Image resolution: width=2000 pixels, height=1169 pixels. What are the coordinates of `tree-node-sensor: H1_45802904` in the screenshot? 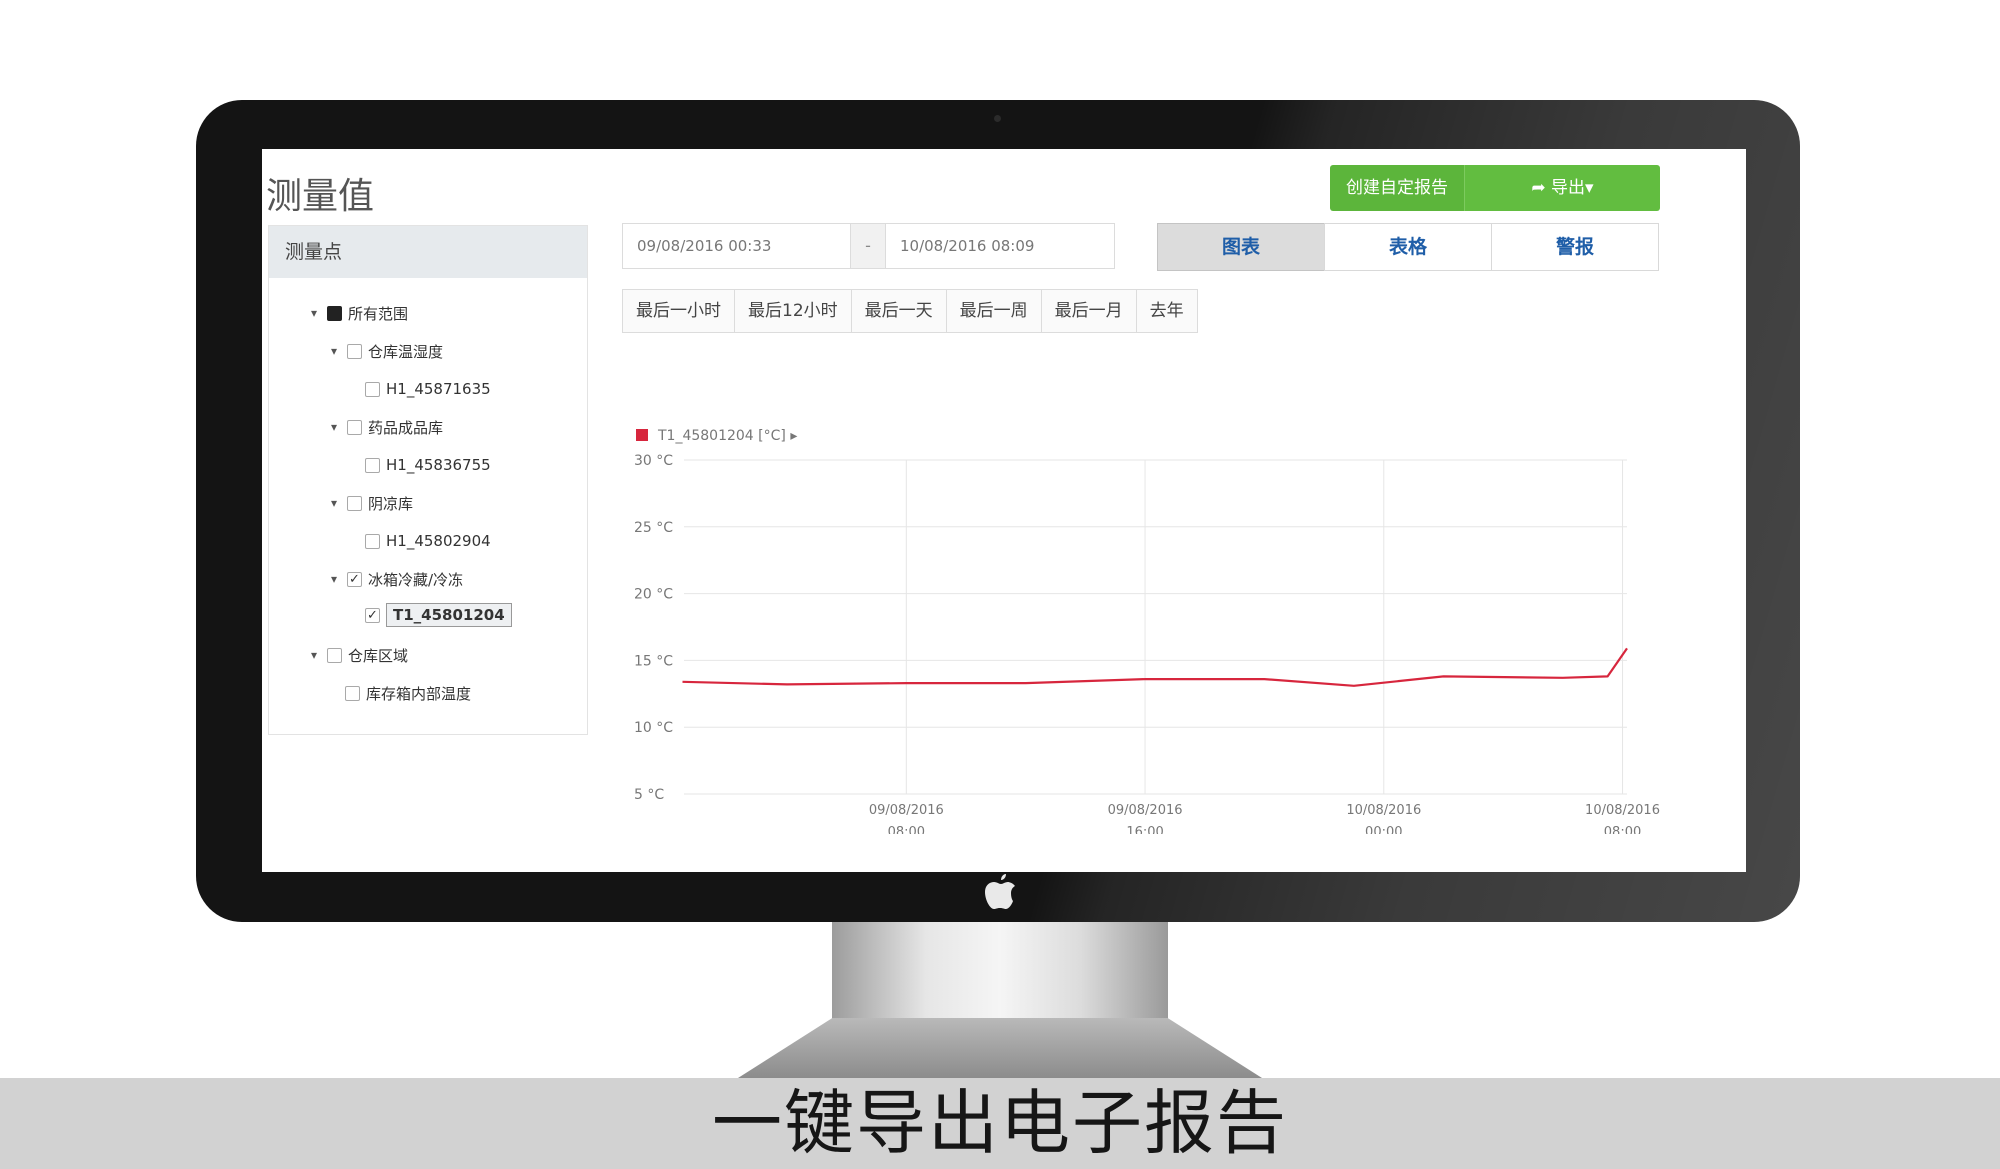 It's located at (428, 541).